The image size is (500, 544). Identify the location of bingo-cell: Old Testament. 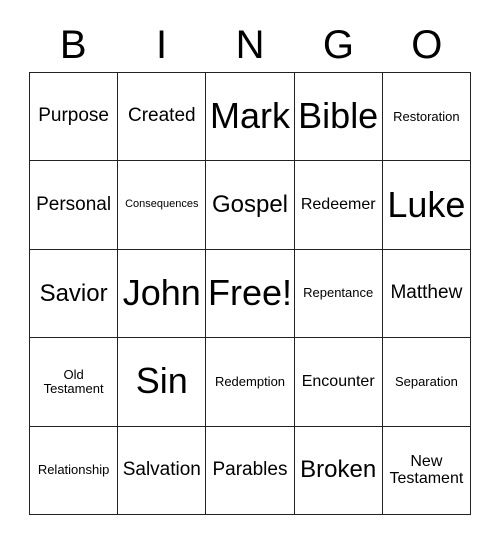
(74, 382).